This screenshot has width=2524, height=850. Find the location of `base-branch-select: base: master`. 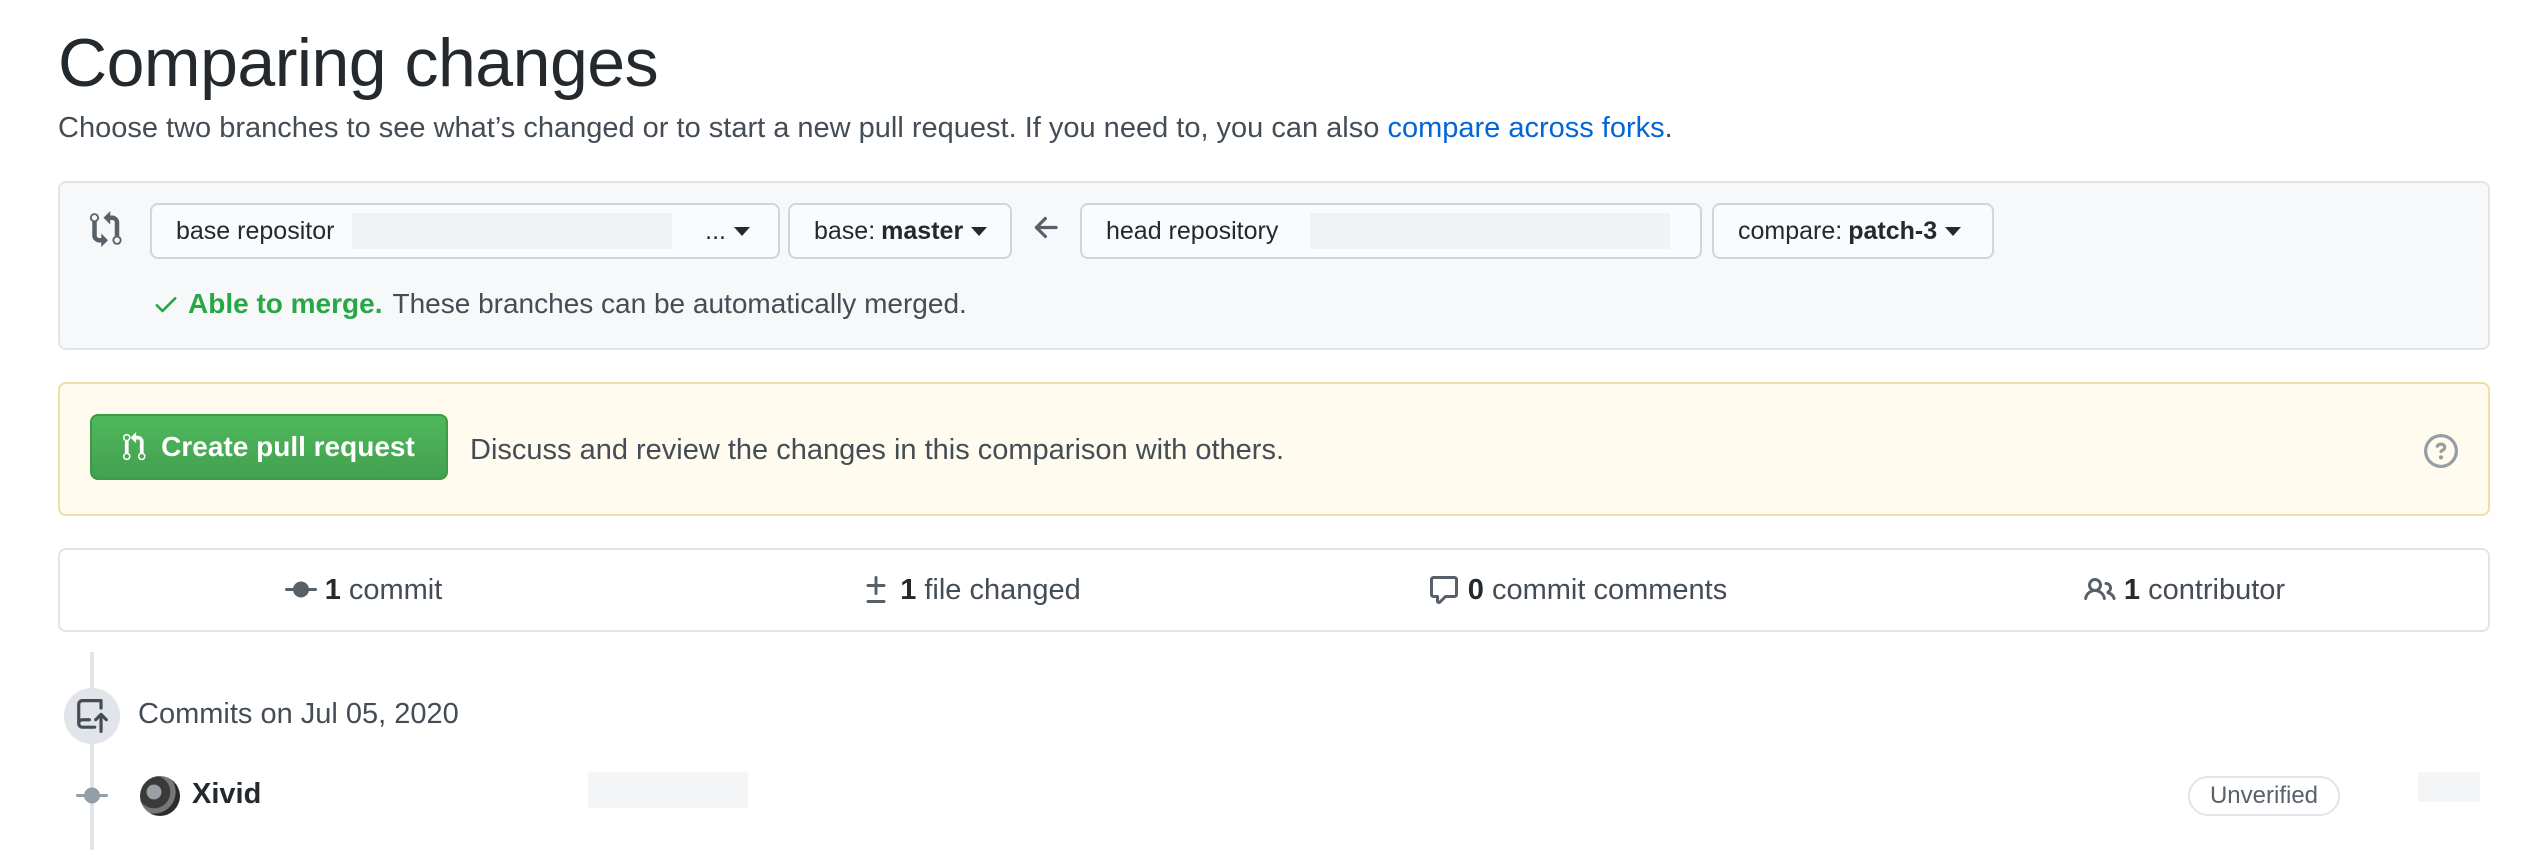

base-branch-select: base: master is located at coordinates (900, 231).